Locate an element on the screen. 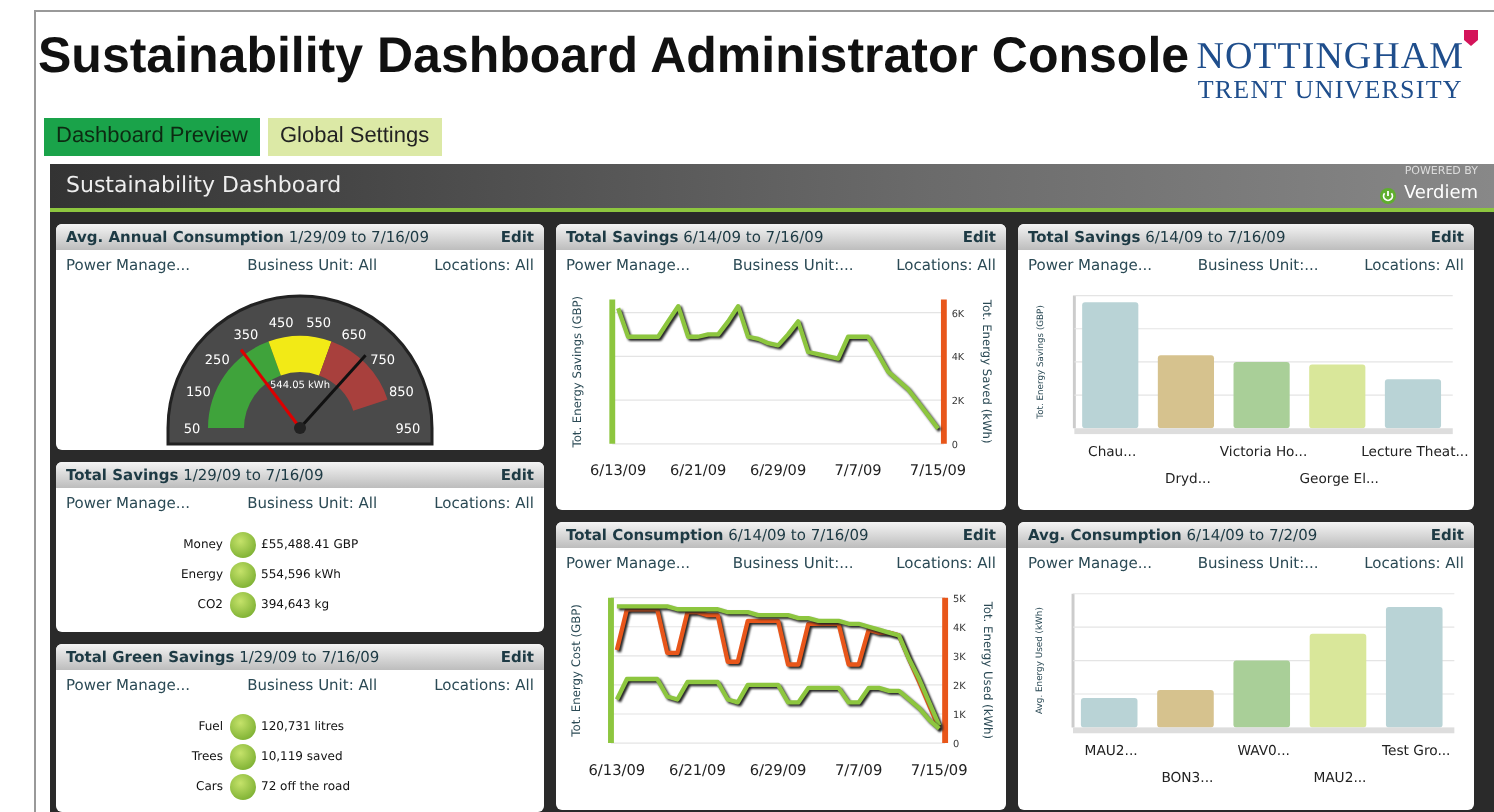  brand-name: Verdiem is located at coordinates (1440, 195).